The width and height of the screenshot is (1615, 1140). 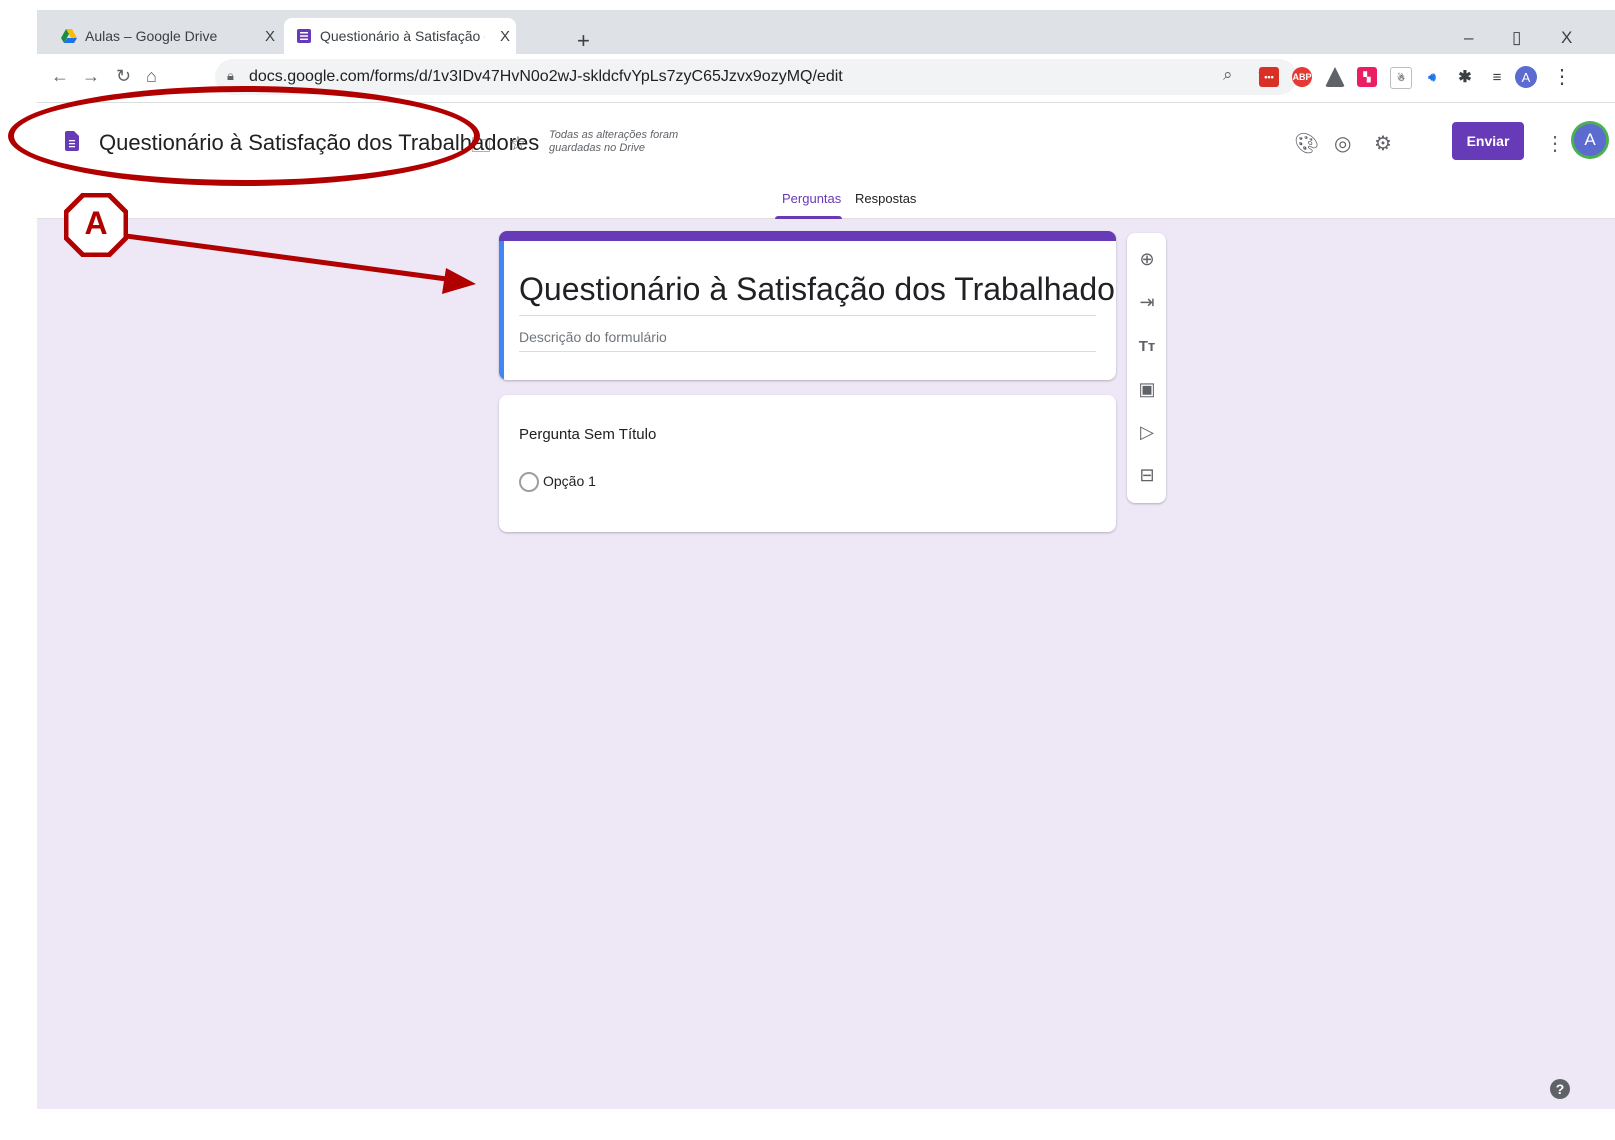 What do you see at coordinates (1526, 77) in the screenshot?
I see `profile-avatar: A` at bounding box center [1526, 77].